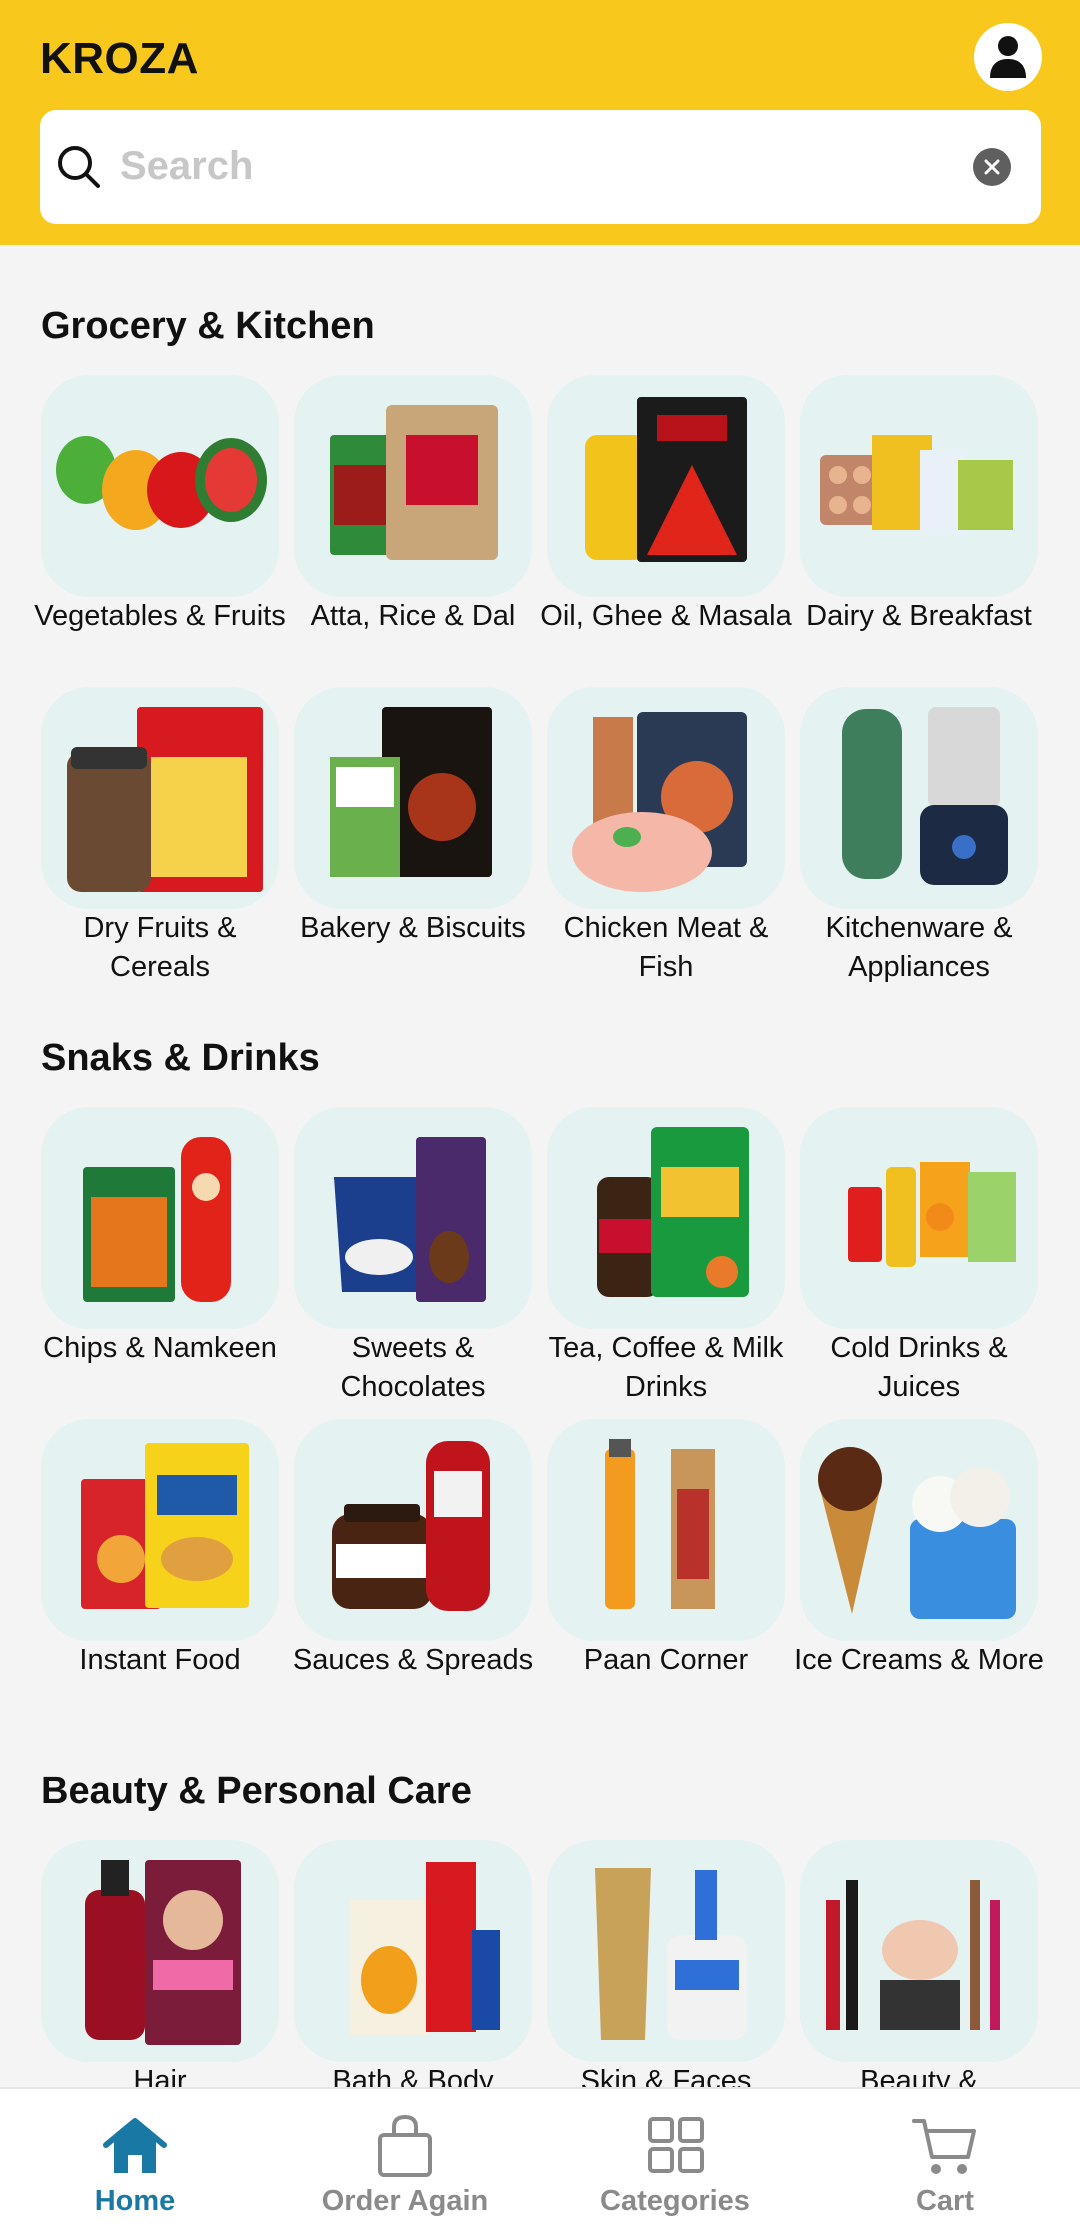 This screenshot has width=1080, height=2236. Describe the element at coordinates (413, 928) in the screenshot. I see `category-label: Bakery & Biscuits` at that location.